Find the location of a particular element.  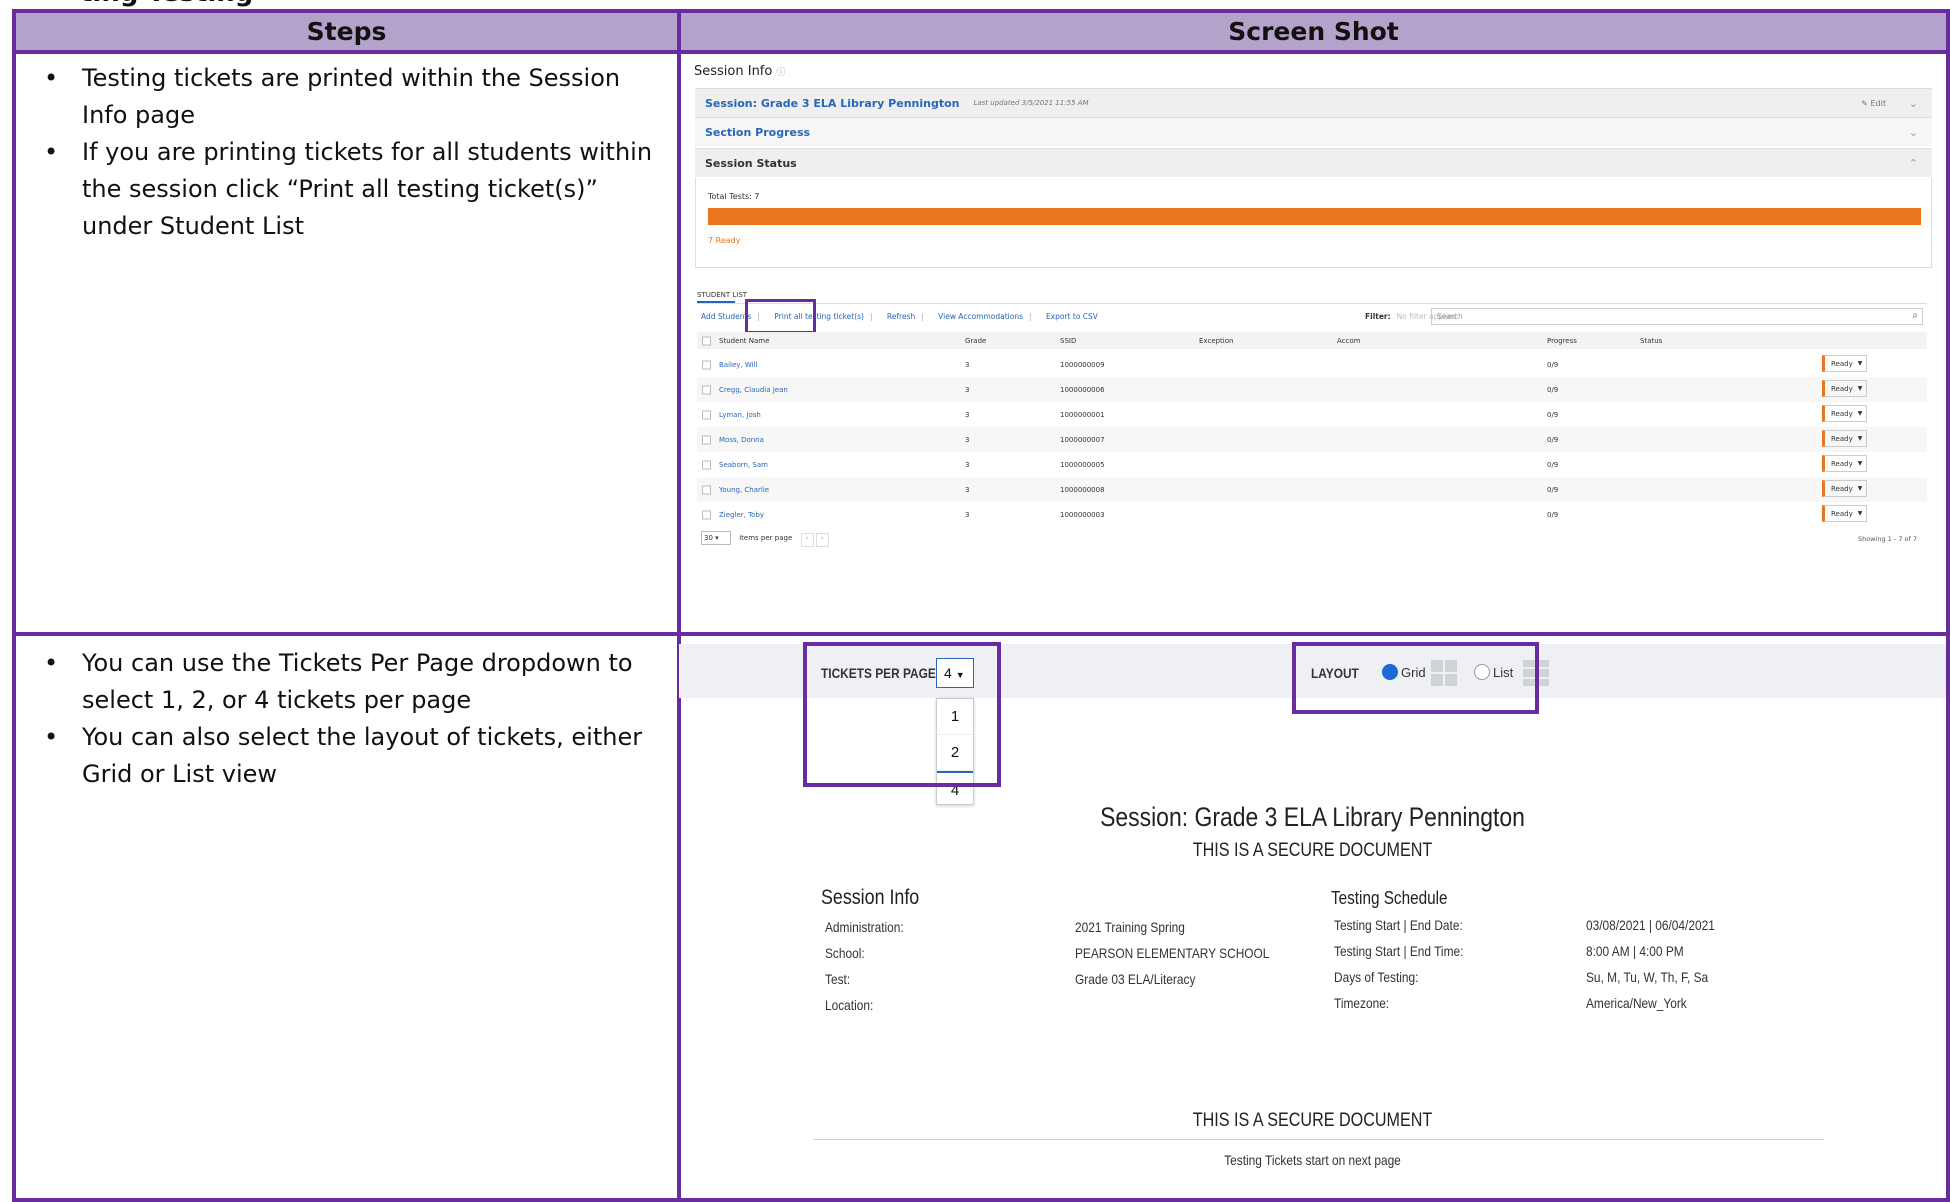

ticket-session-title: Session: Grade 3 ELA Library Pennington is located at coordinates (1312, 817).